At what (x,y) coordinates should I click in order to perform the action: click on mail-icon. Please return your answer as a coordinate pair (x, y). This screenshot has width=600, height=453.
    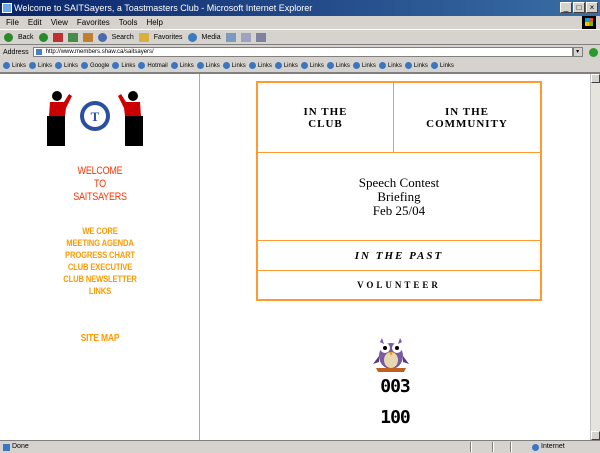
    Looking at the image, I should click on (245, 37).